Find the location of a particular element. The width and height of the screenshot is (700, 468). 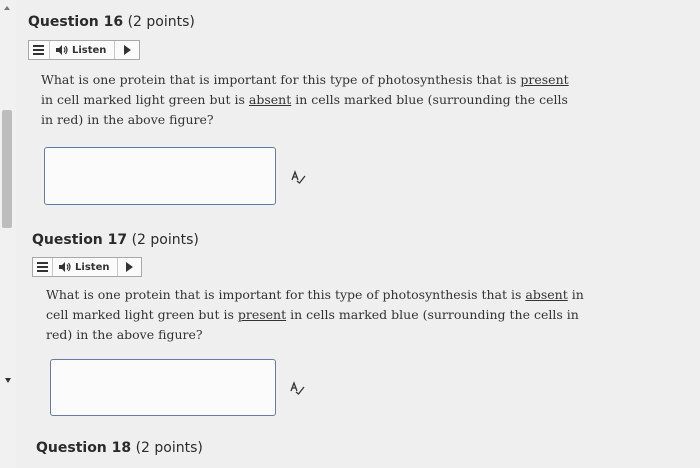

question-16: Question 16 (2 points) is located at coordinates (111, 22).